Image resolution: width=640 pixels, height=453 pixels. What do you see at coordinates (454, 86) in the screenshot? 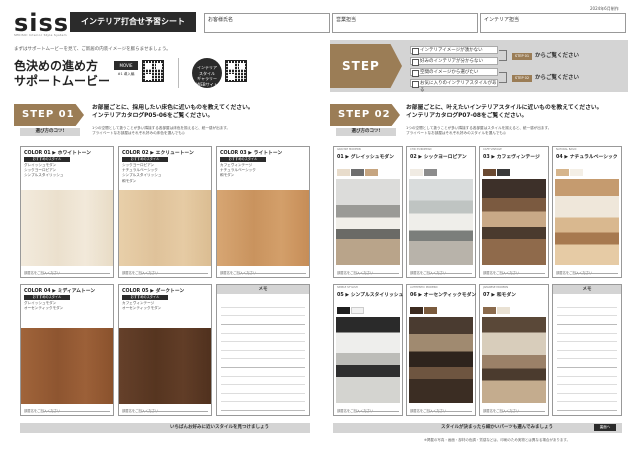
I see `check-favorite-style: お気に入りのインテリアスタイルがある` at bounding box center [454, 86].